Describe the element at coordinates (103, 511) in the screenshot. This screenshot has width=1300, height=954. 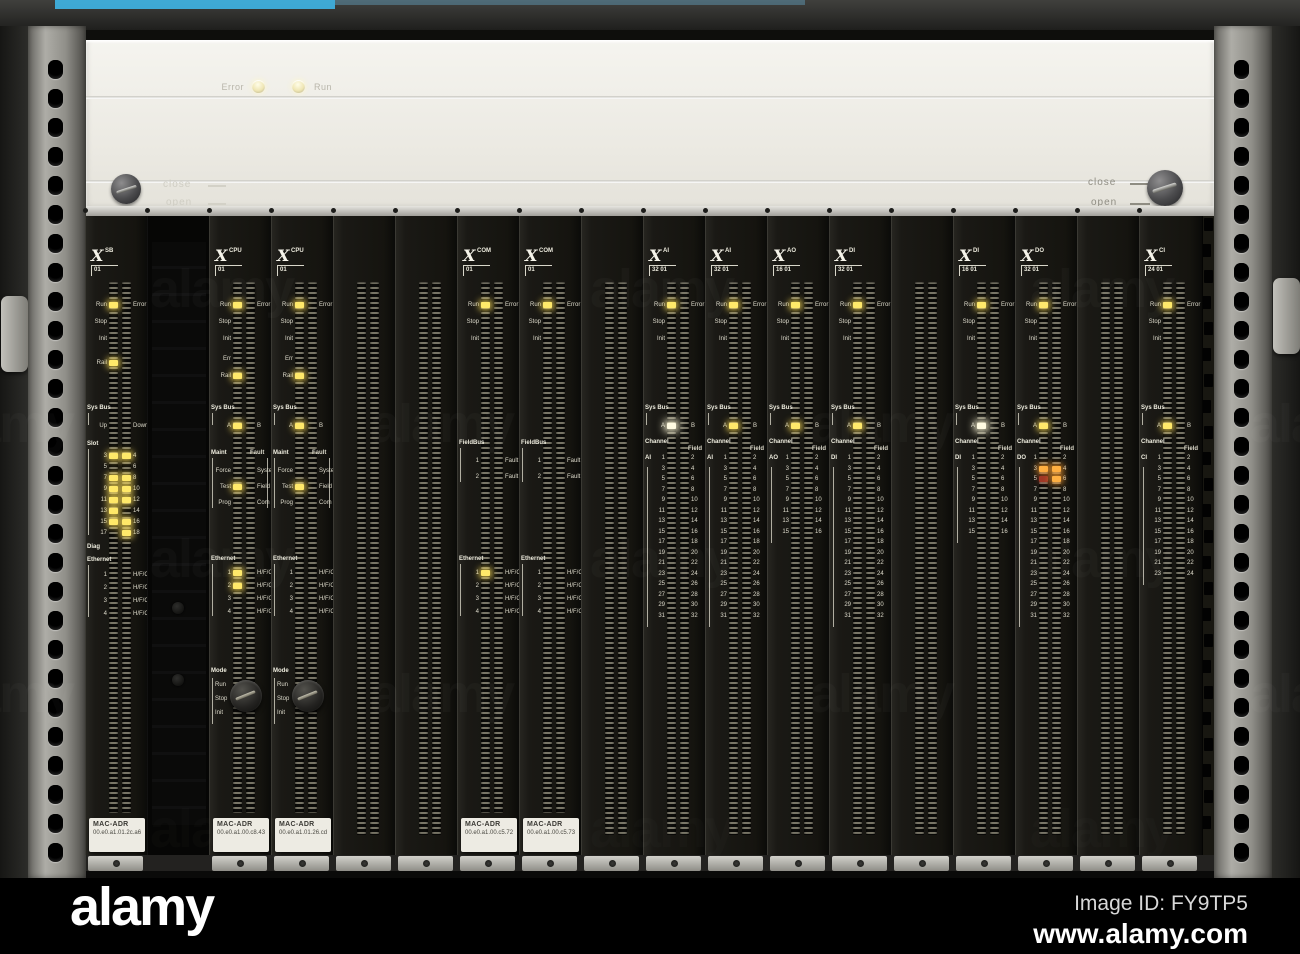
I see `slot-number: 13` at that location.